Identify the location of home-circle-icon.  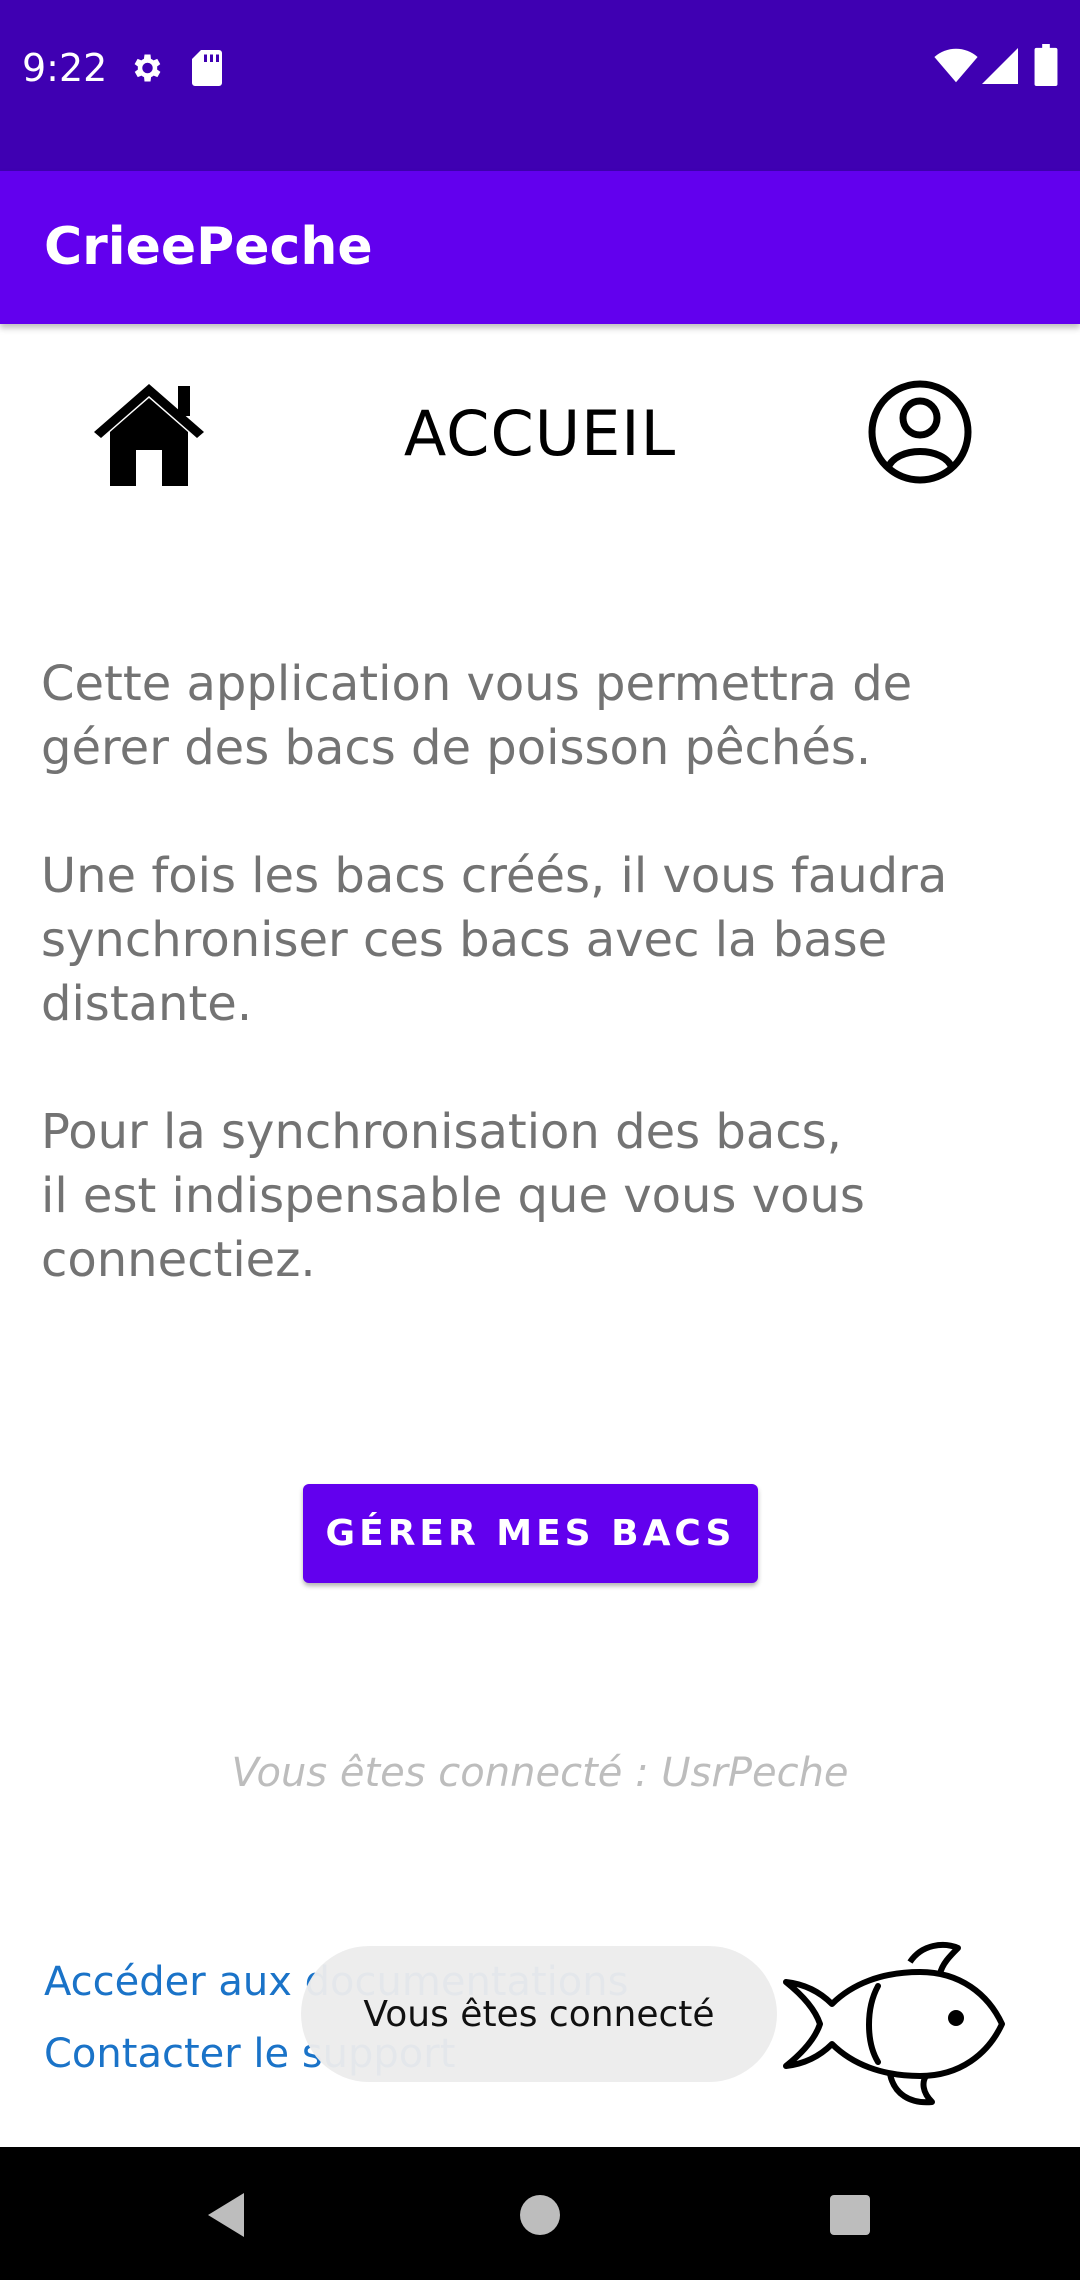
(540, 2215).